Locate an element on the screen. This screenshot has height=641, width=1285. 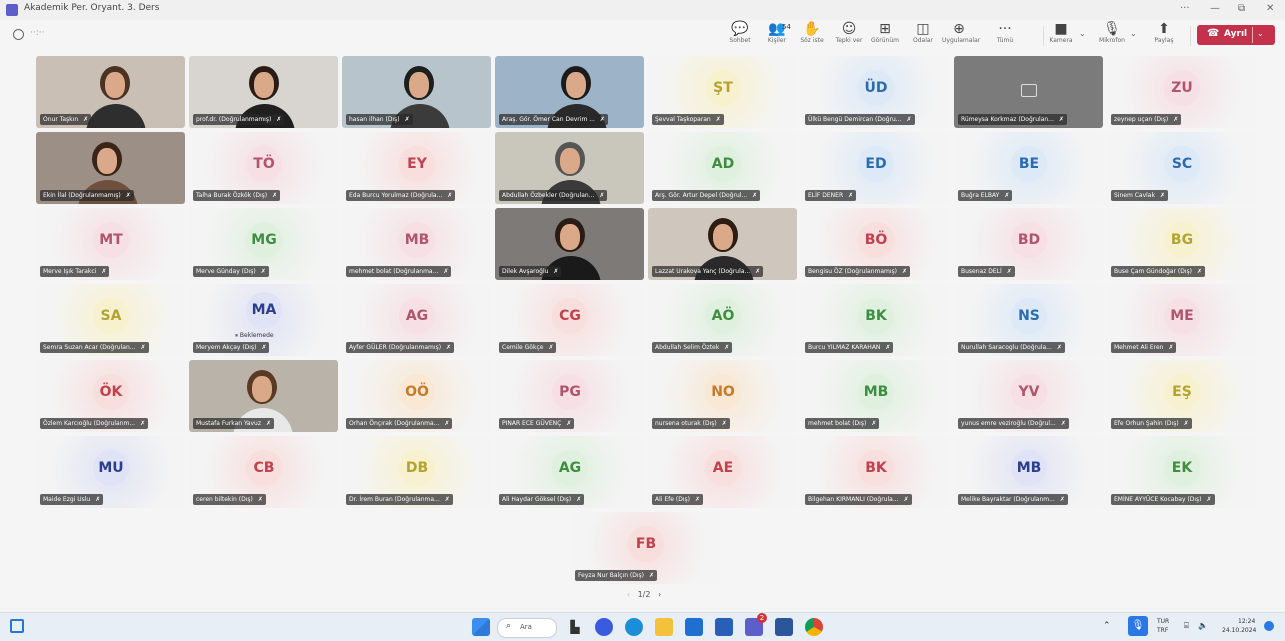
participant-tile: MA ⏸ Beklemede Meryem Akçay (Dış) ✗ is located at coordinates (263, 320).